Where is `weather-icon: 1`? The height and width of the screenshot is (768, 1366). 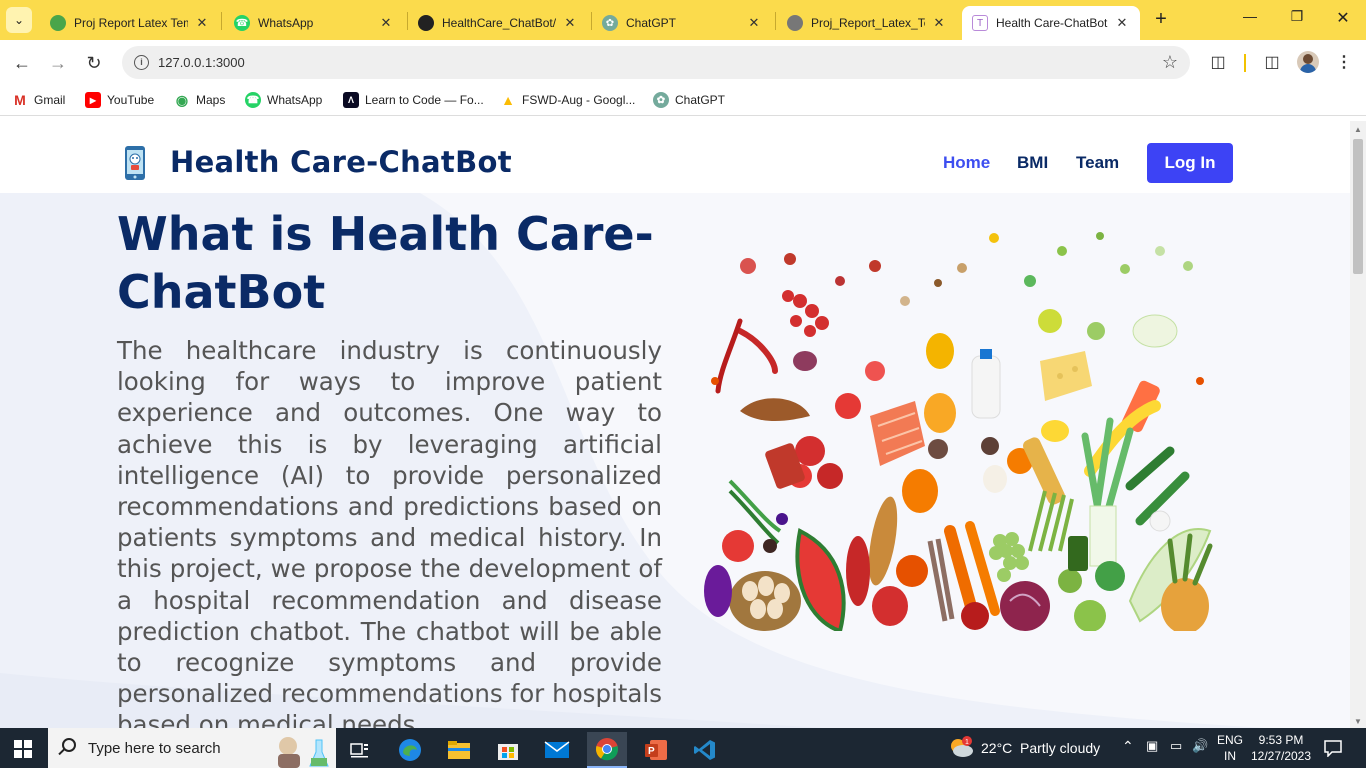
weather-icon: 1 is located at coordinates (961, 748).